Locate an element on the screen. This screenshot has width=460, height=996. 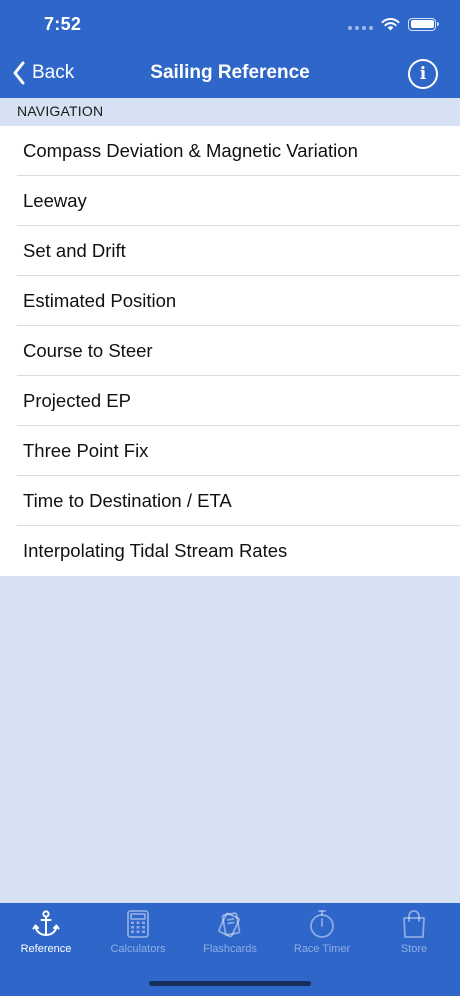
list-item: Interpolating Tidal Stream Rates is located at coordinates (230, 551).